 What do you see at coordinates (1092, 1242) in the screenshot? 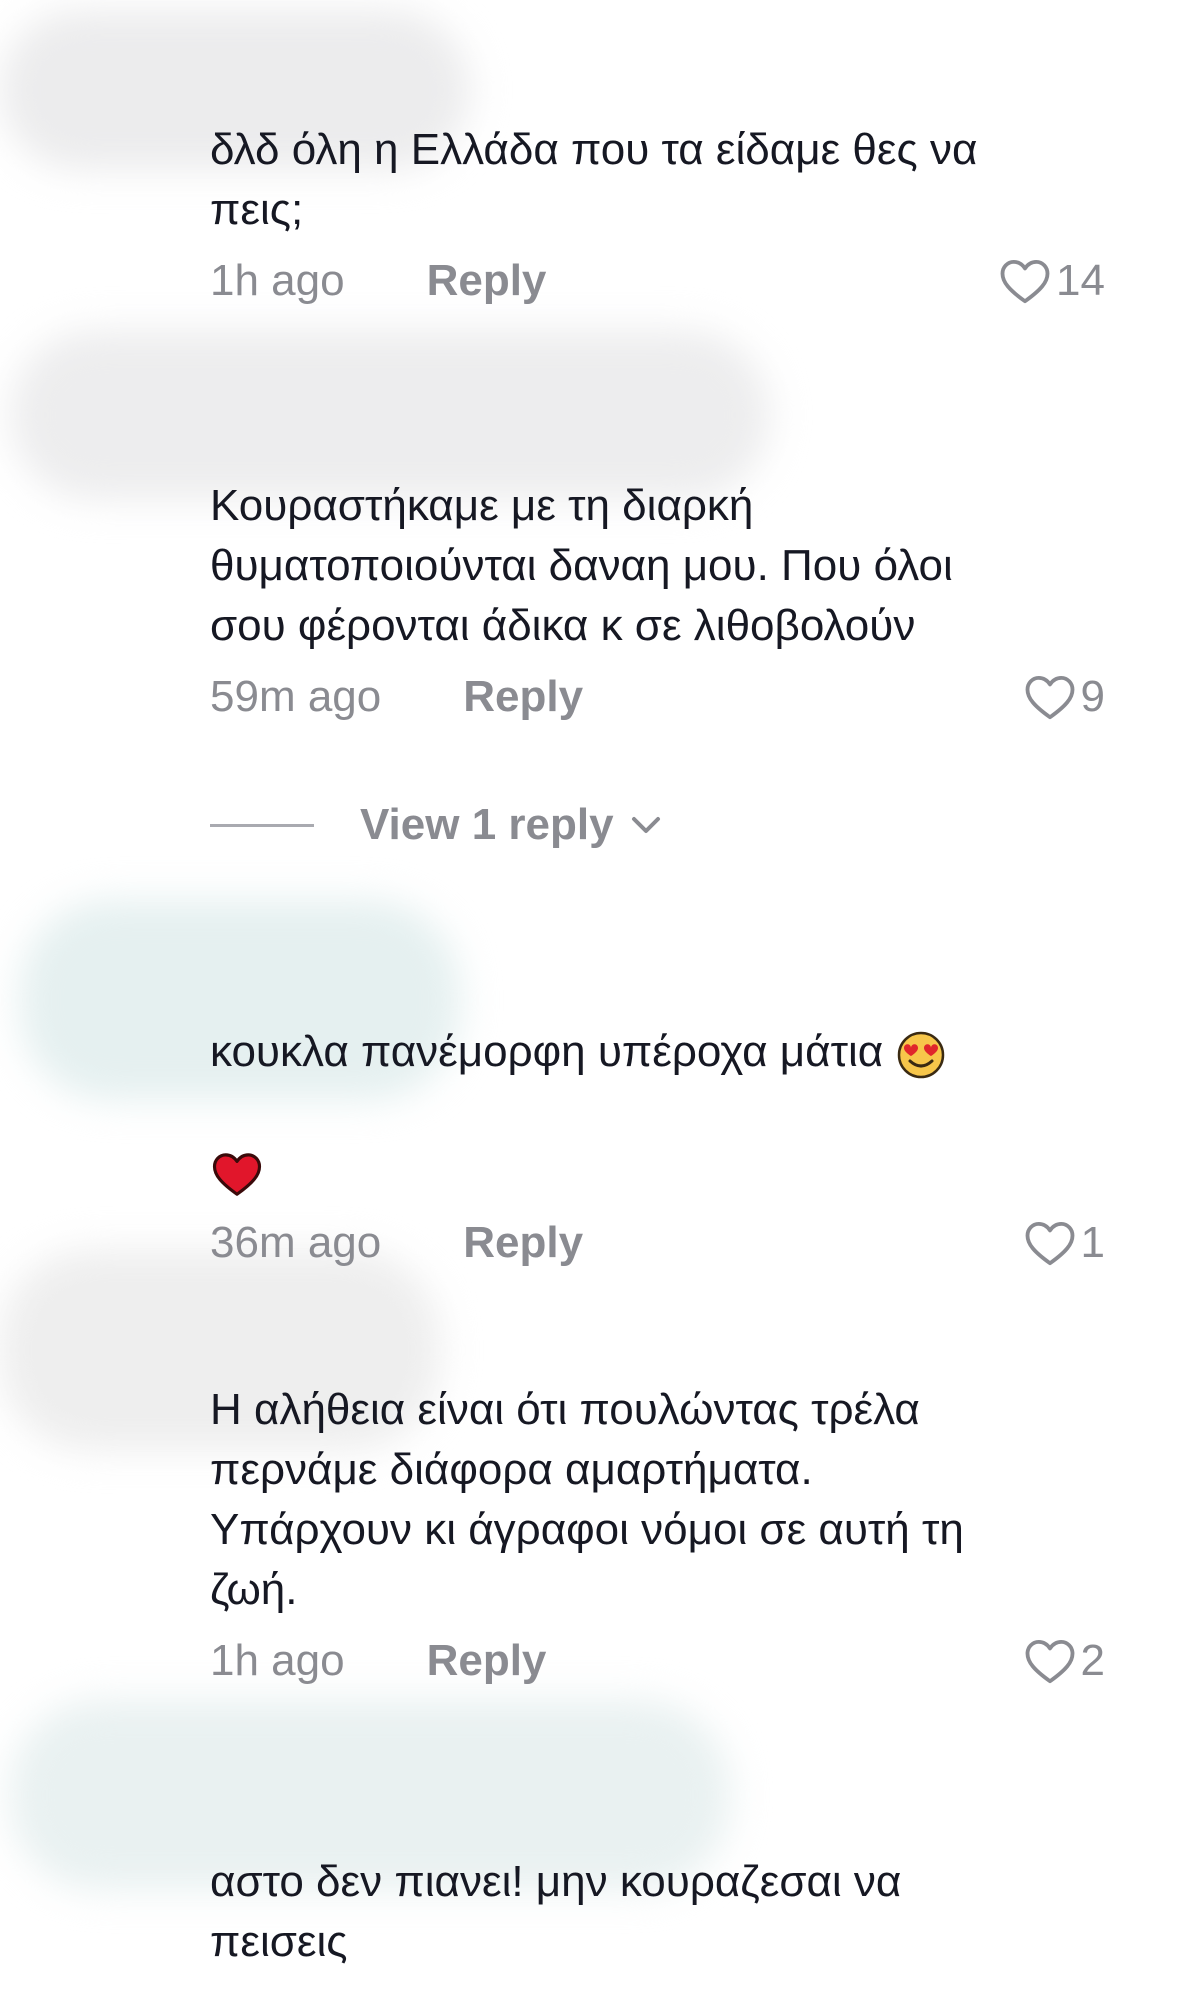
I see `like-count: 1` at bounding box center [1092, 1242].